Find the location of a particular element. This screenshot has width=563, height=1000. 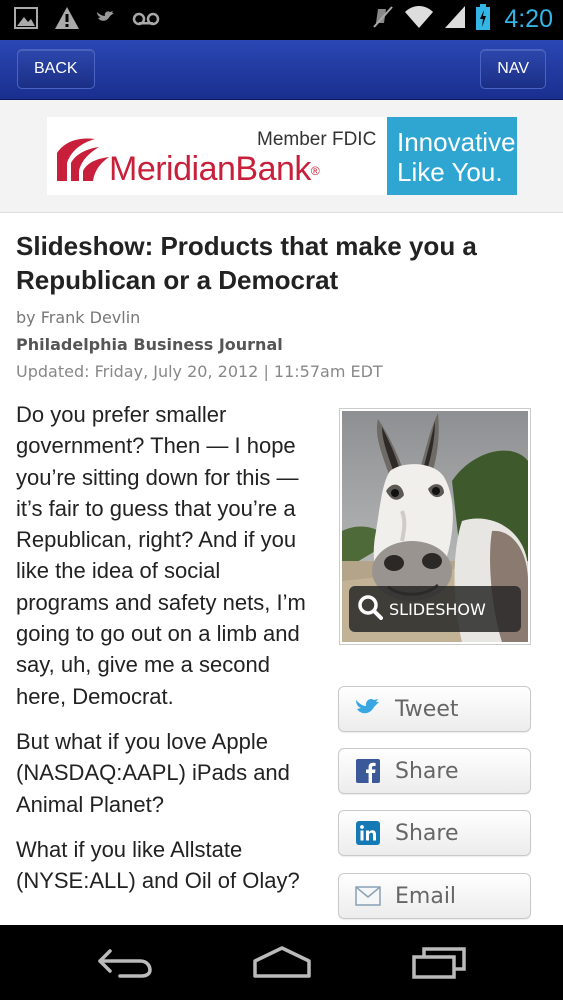

article-publication: Philadelphia Business Journal is located at coordinates (149, 344).